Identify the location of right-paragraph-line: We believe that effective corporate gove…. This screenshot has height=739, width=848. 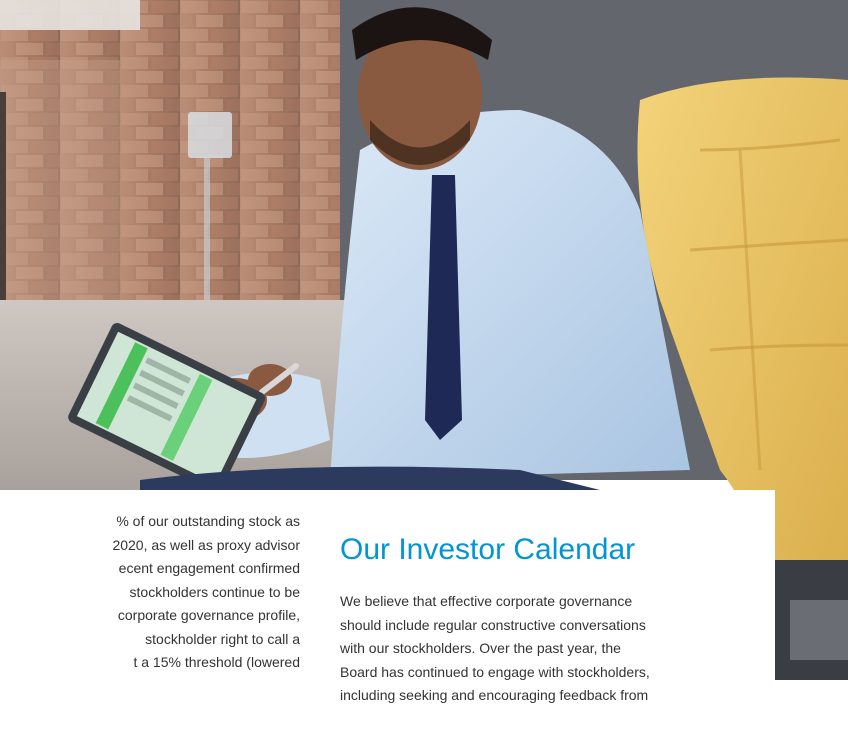
(486, 601).